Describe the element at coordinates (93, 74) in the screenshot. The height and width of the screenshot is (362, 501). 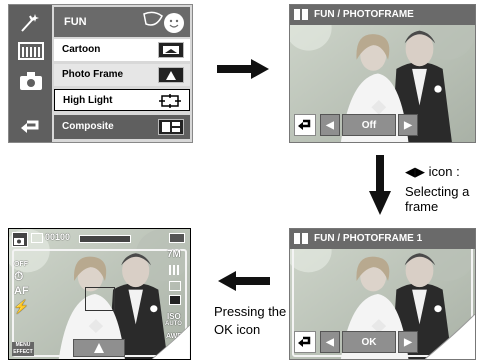
I see `menu-item-label: Photo Frame` at that location.